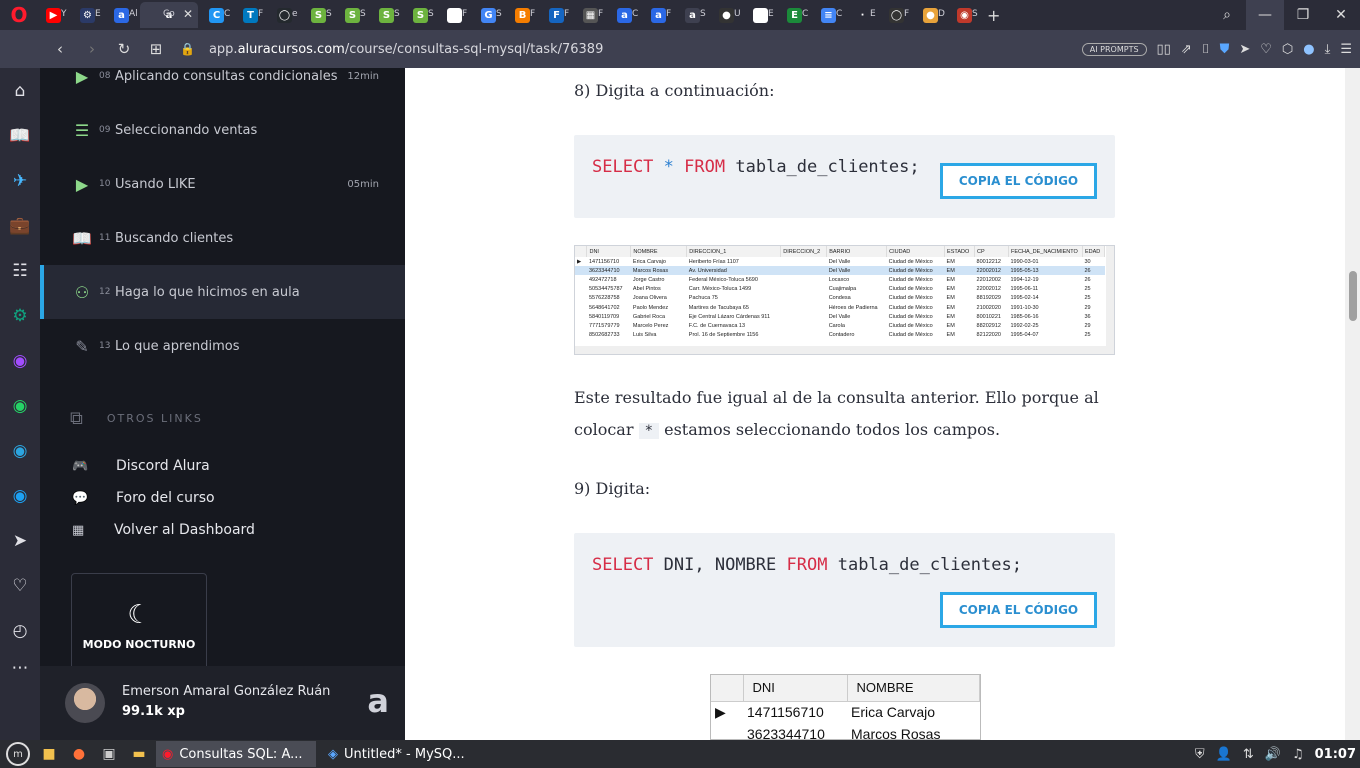 The width and height of the screenshot is (1360, 768). I want to click on chatgpt-icon: ⚙, so click(20, 315).